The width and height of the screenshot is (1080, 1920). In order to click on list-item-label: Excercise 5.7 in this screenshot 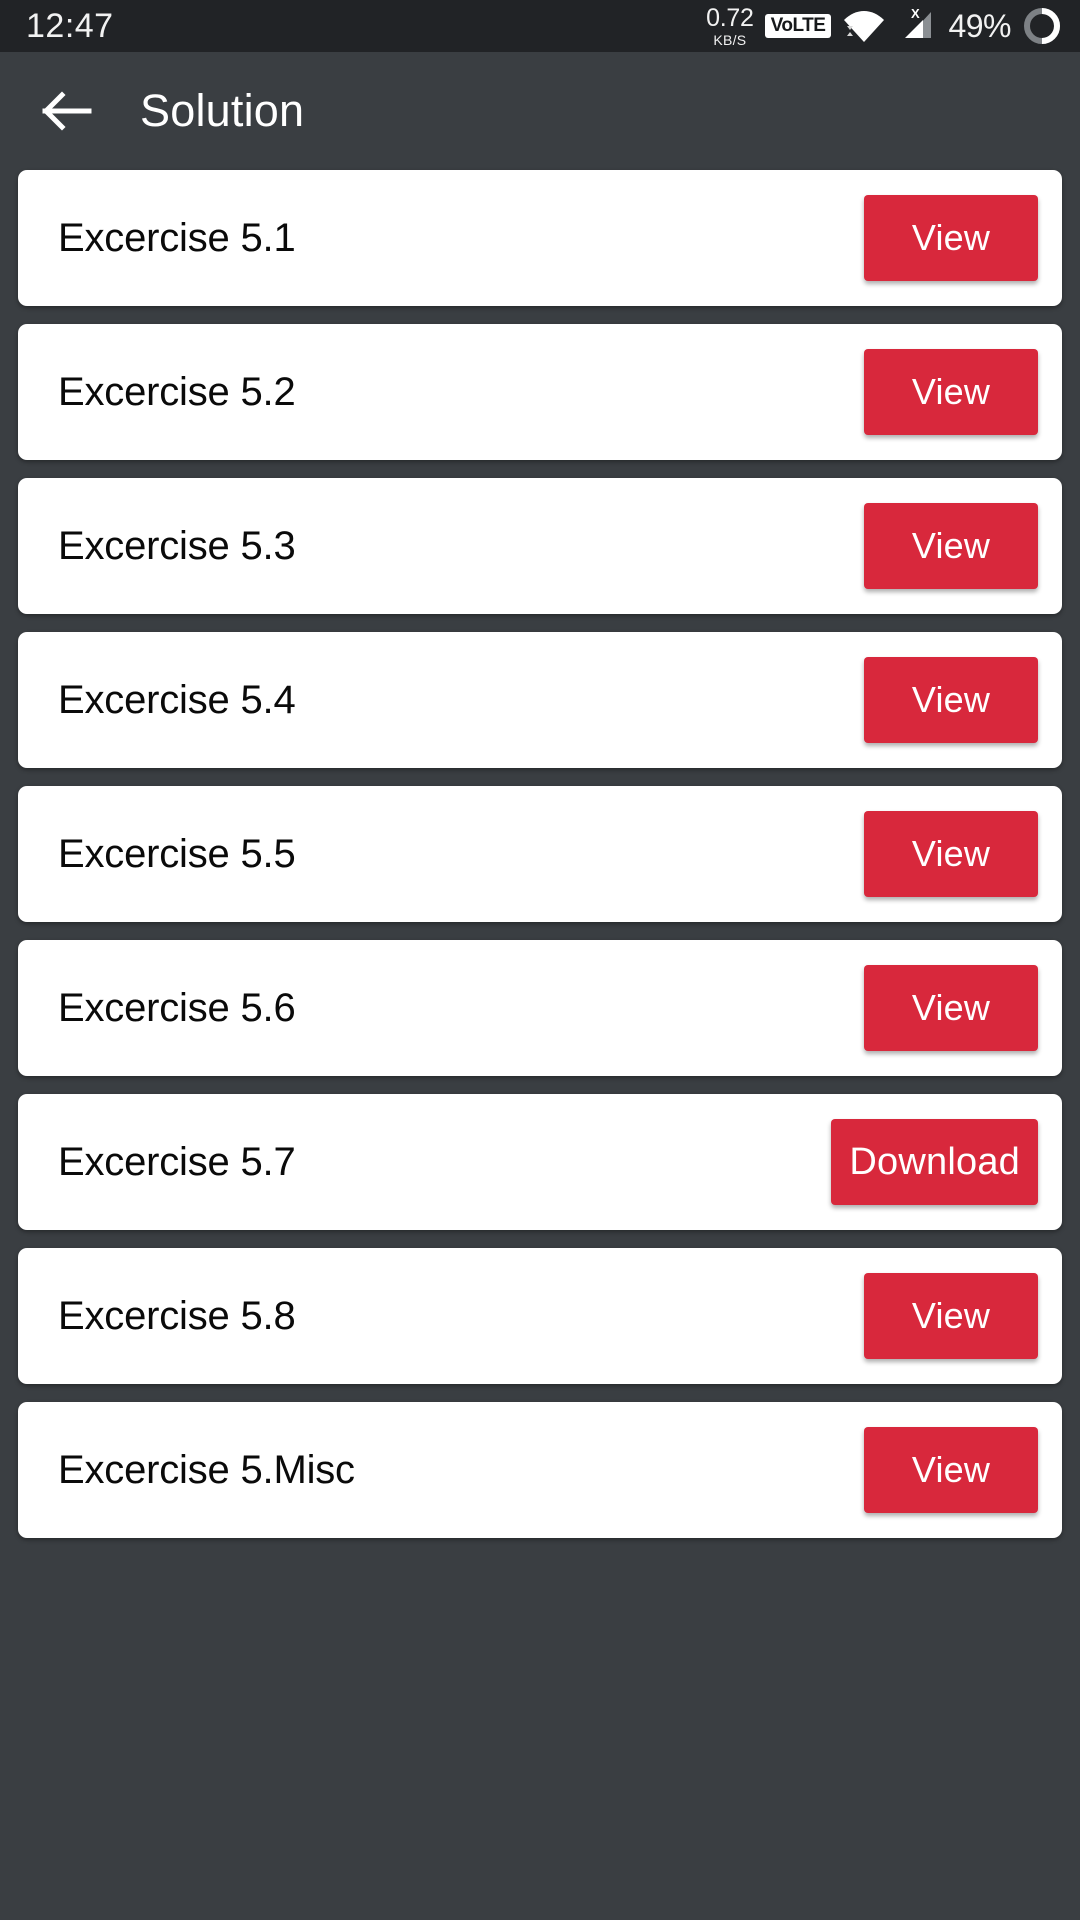, I will do `click(177, 1161)`.